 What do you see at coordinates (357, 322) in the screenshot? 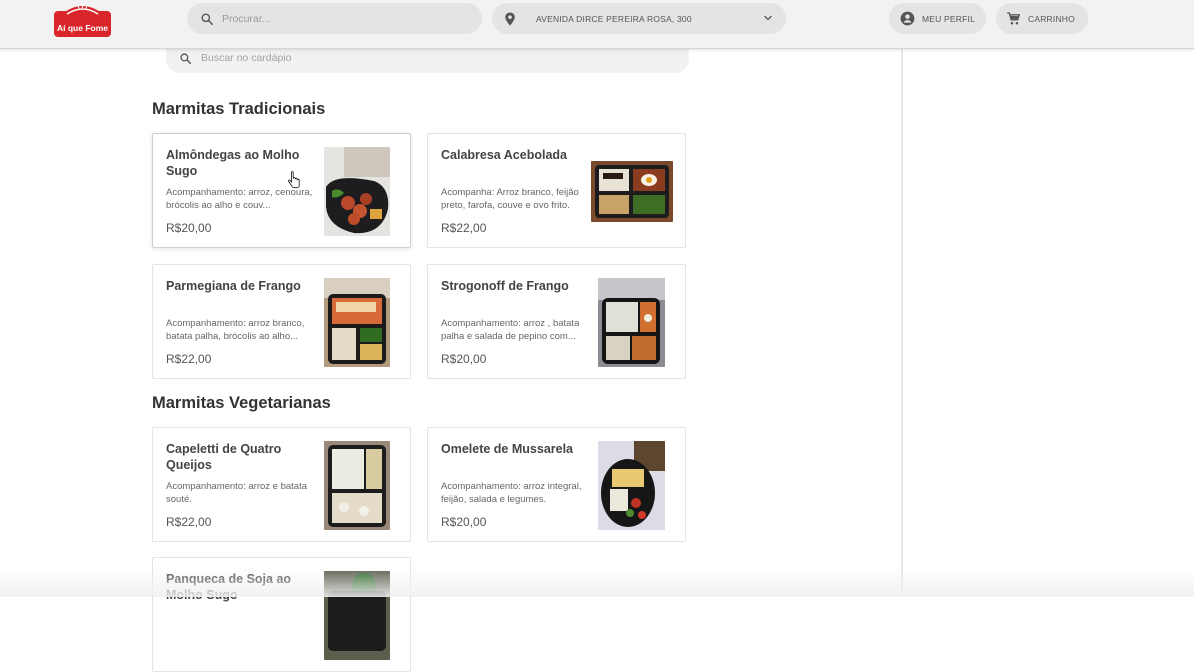
I see `chicken-parmigiana-photo` at bounding box center [357, 322].